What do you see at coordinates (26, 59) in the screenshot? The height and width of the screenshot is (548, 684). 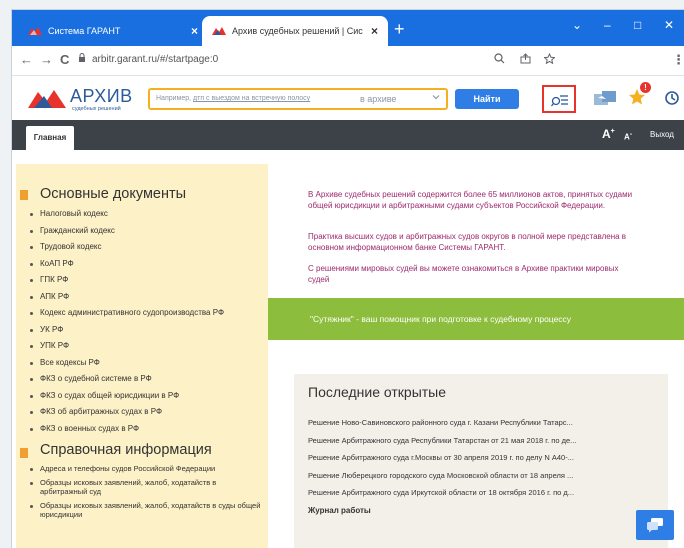 I see `back-icon: ←` at bounding box center [26, 59].